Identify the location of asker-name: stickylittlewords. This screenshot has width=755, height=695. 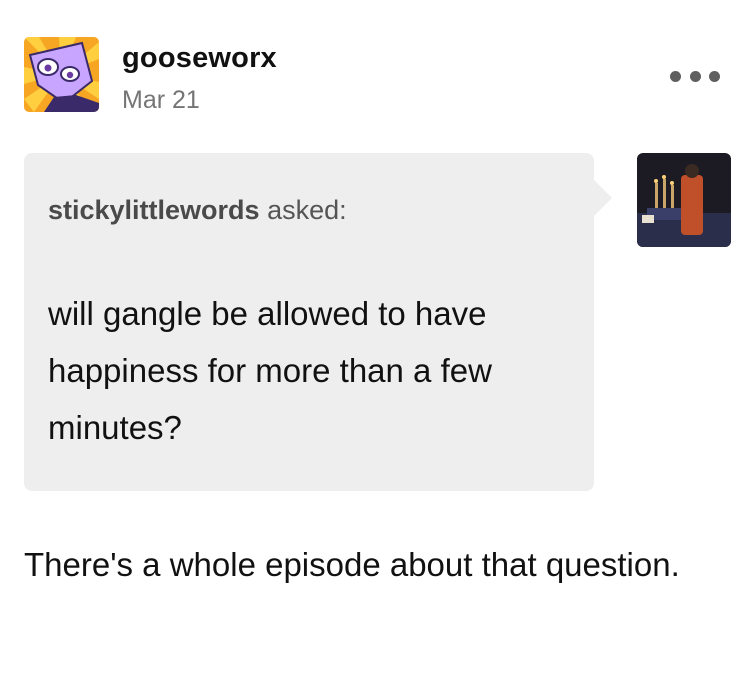
(154, 210).